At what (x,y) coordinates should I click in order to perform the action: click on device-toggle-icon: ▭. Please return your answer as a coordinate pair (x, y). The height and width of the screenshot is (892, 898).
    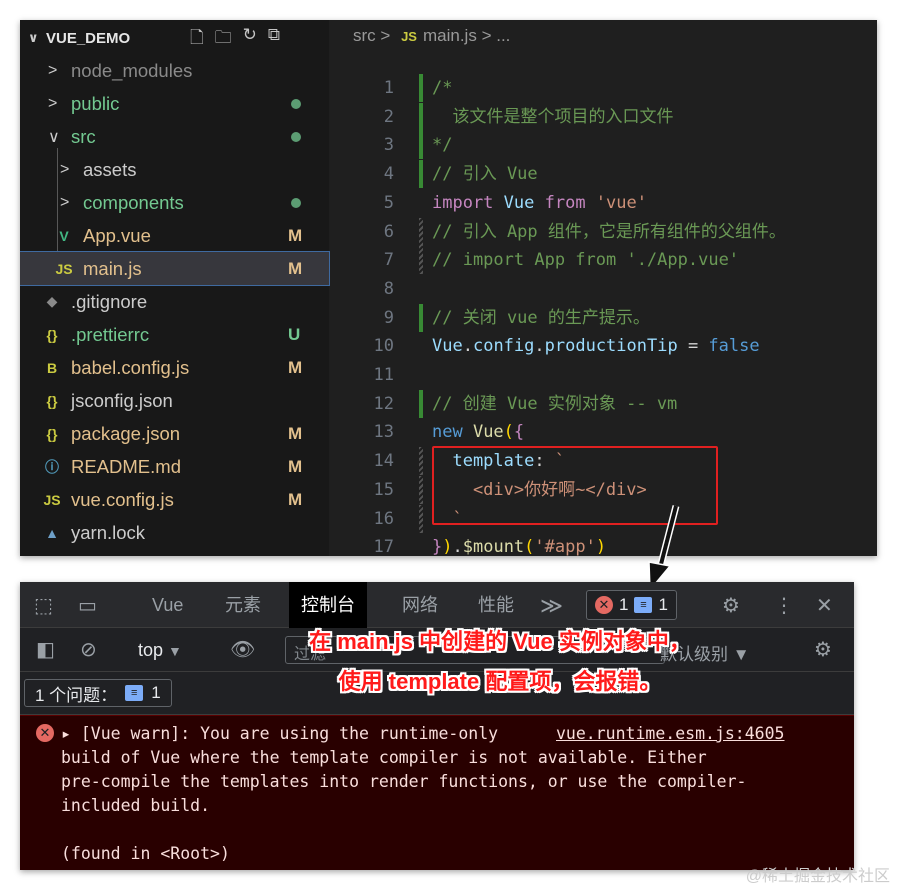
    Looking at the image, I should click on (87, 605).